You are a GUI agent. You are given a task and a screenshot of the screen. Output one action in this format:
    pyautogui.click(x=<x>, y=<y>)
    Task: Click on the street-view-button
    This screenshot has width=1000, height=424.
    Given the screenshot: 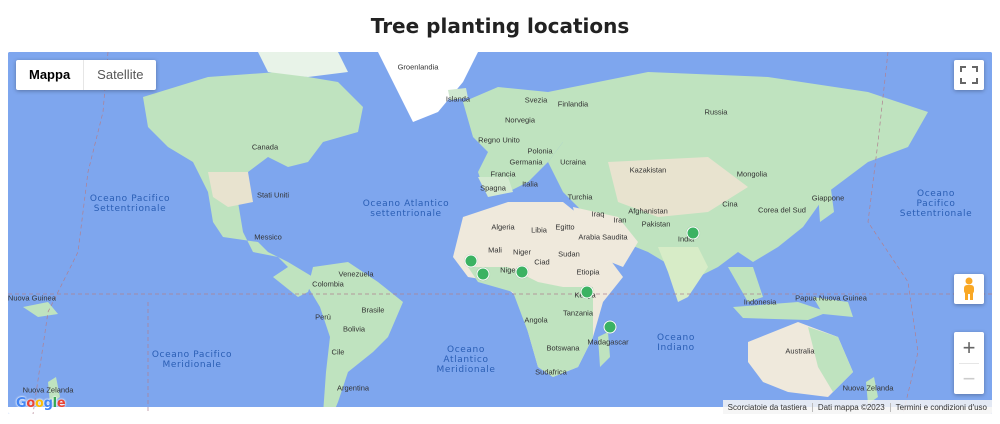 What is the action you would take?
    pyautogui.click(x=969, y=289)
    